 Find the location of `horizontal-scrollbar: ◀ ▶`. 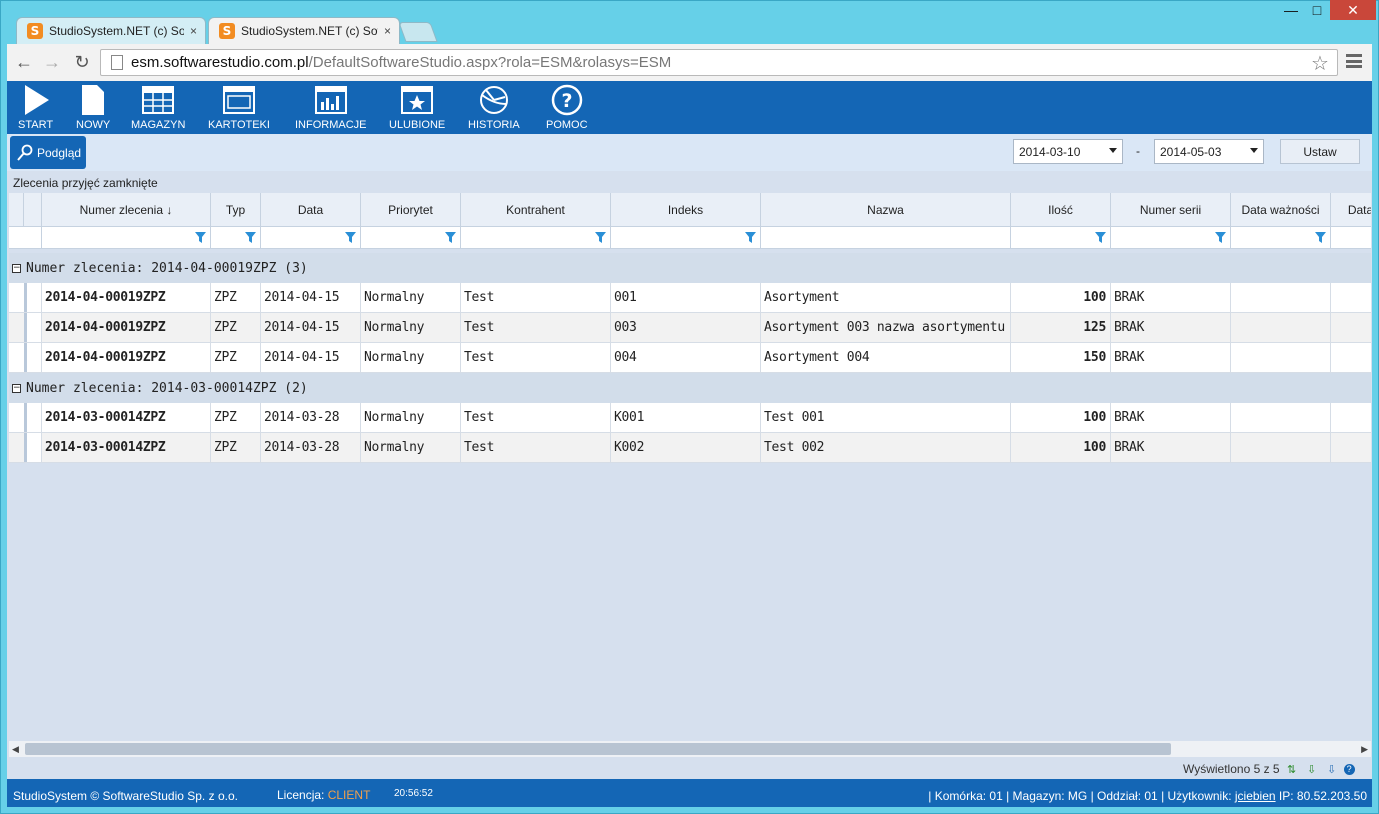

horizontal-scrollbar: ◀ ▶ is located at coordinates (690, 749).